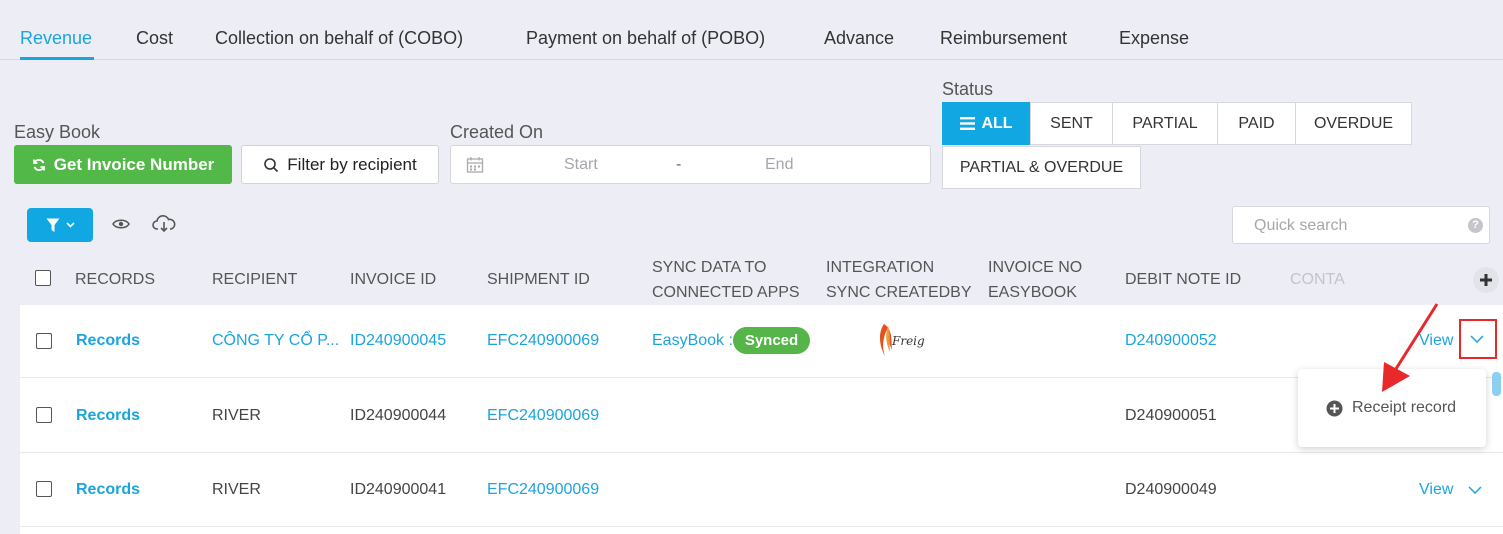 Image resolution: width=1503 pixels, height=534 pixels. What do you see at coordinates (771, 340) in the screenshot?
I see `synced-badge: Synced` at bounding box center [771, 340].